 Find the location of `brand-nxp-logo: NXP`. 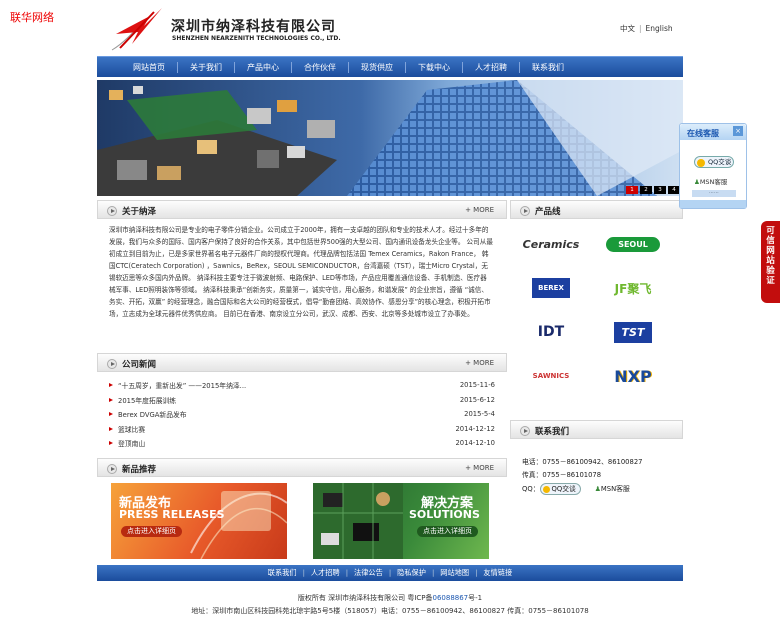

brand-nxp-logo: NXP is located at coordinates (633, 376).